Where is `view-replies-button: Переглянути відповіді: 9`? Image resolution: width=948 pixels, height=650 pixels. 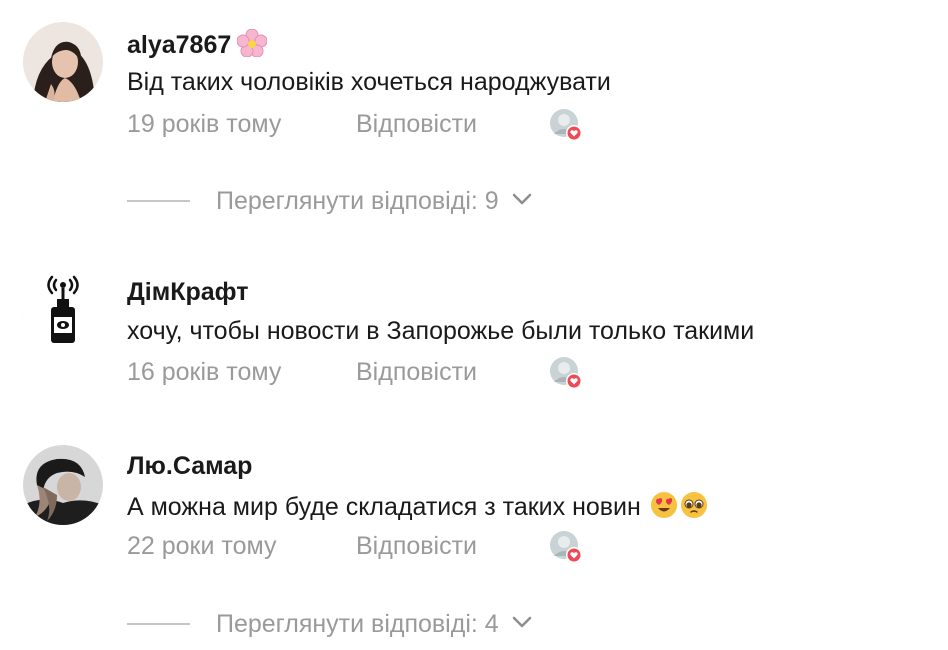
view-replies-button: Переглянути відповіді: 9 is located at coordinates (330, 201).